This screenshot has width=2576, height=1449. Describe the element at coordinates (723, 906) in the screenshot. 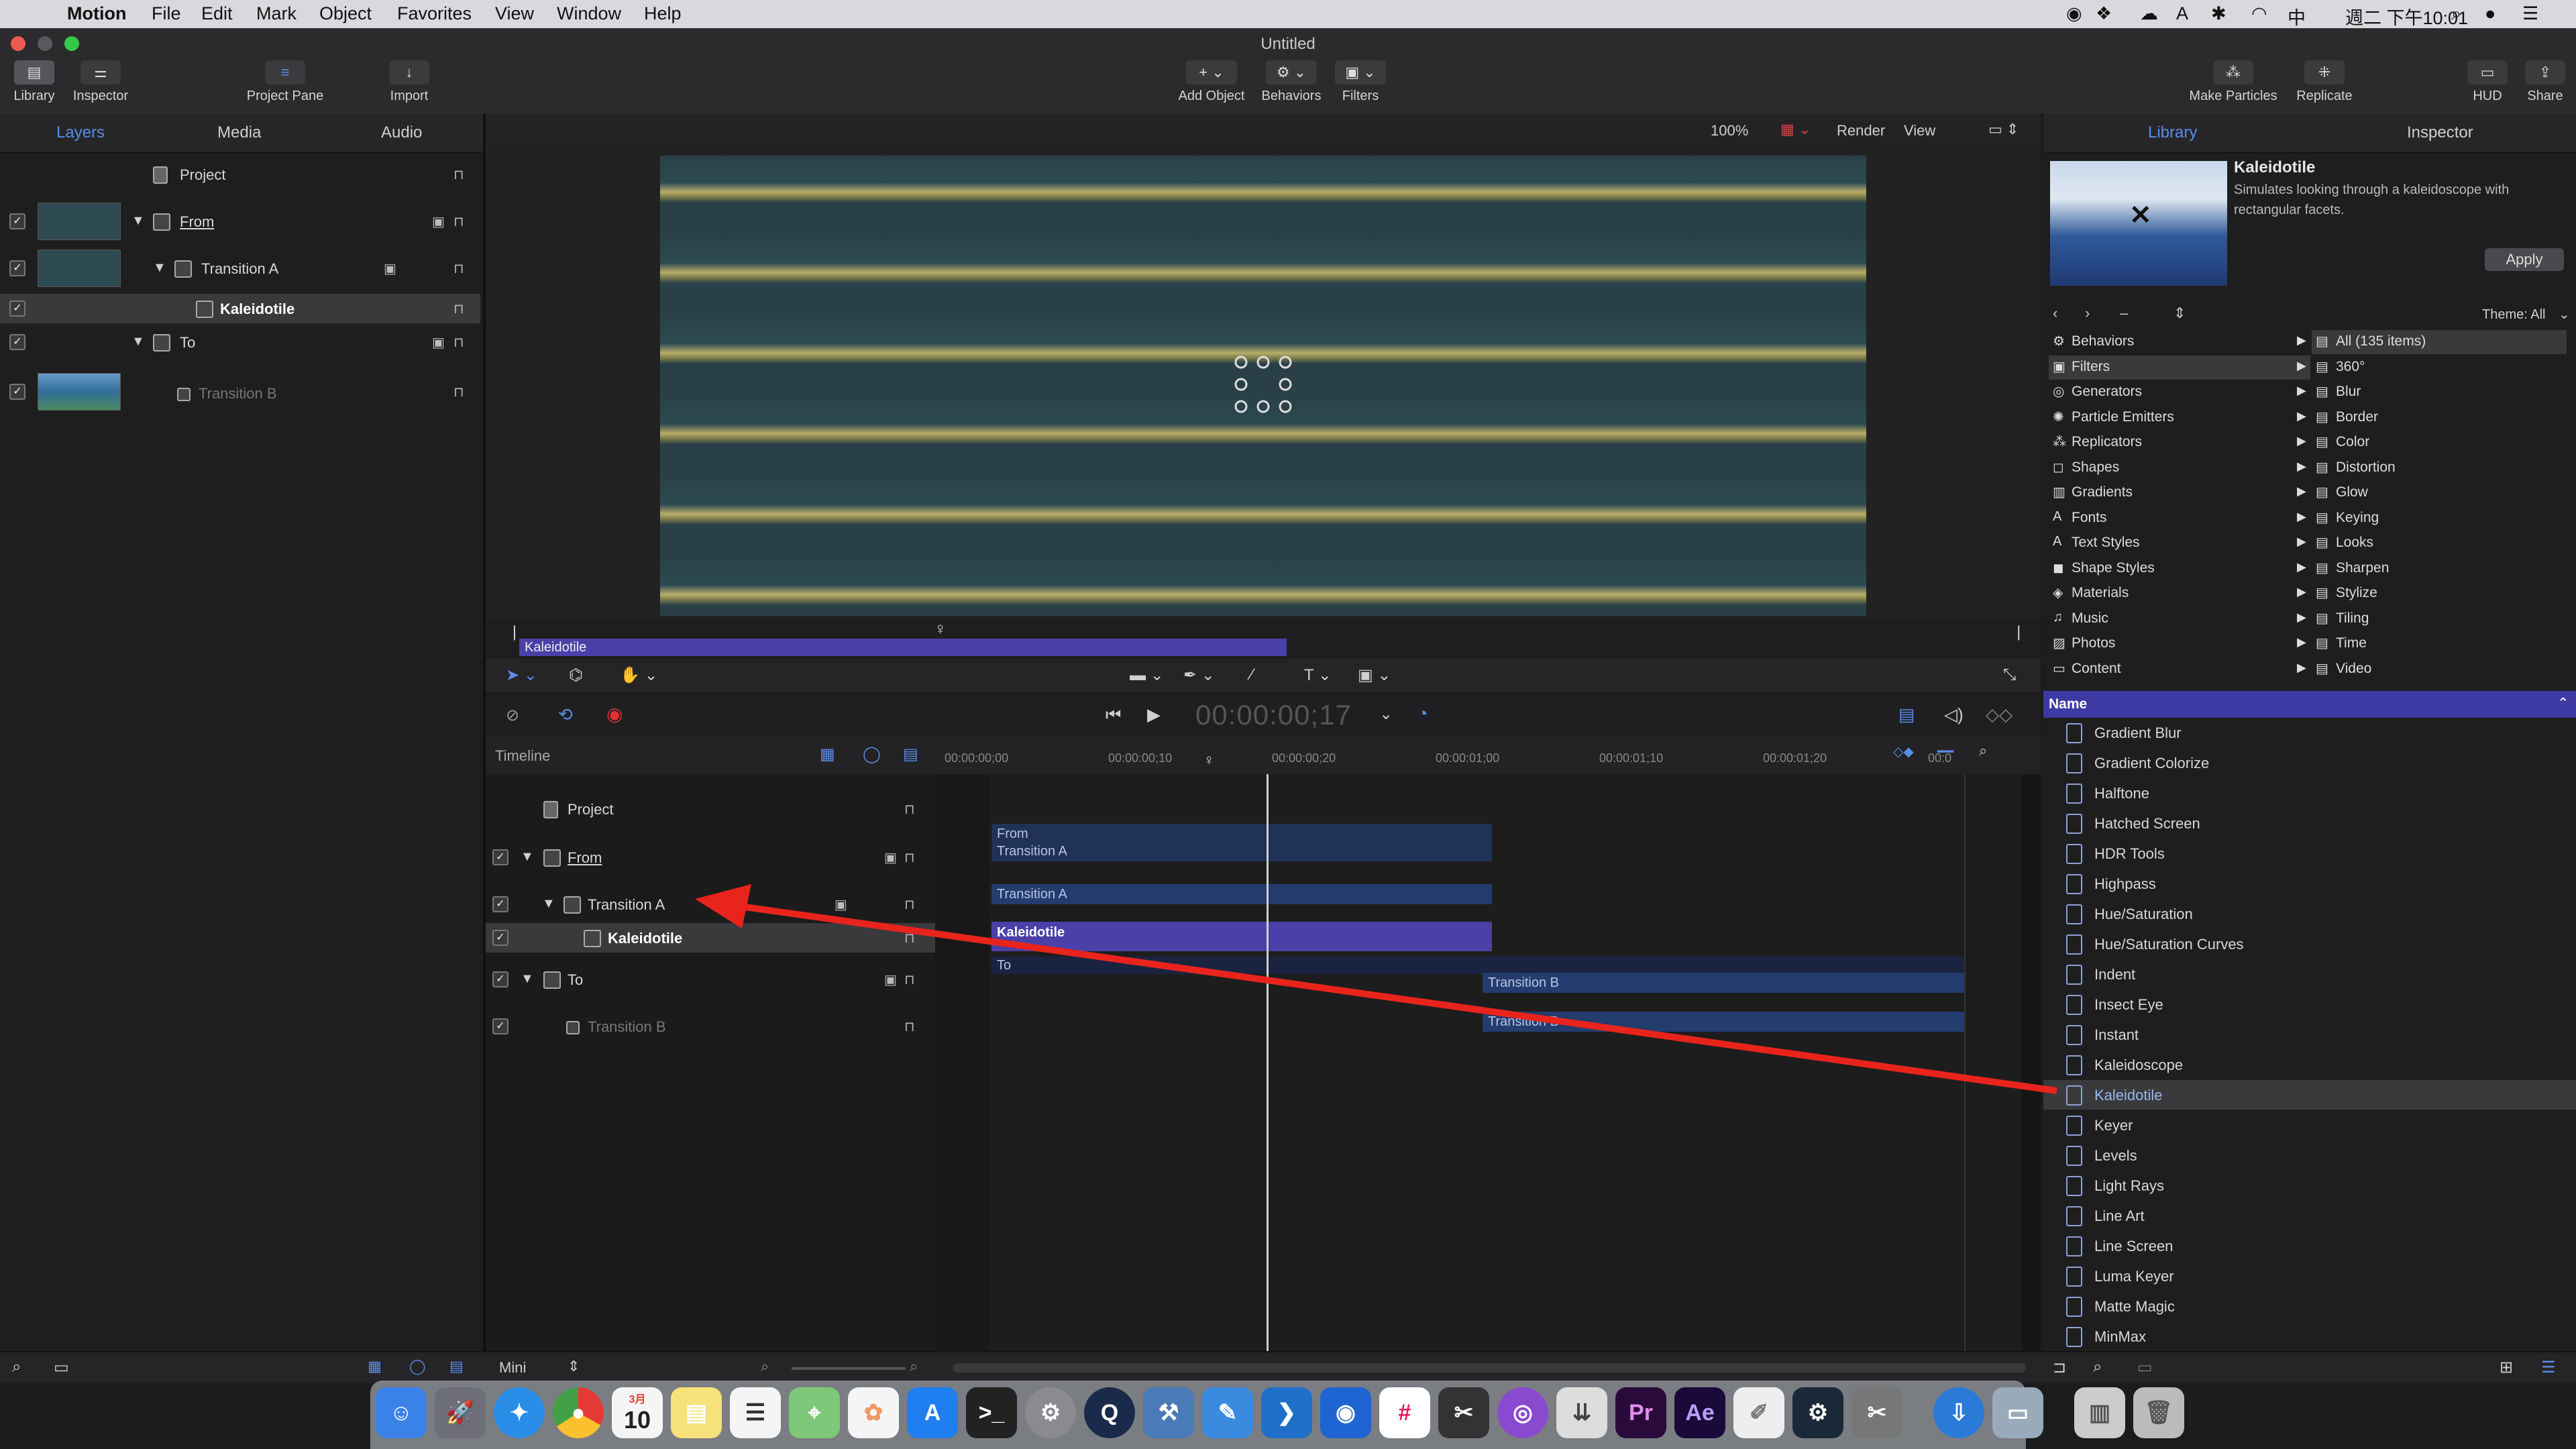

I see `arrow-head` at that location.